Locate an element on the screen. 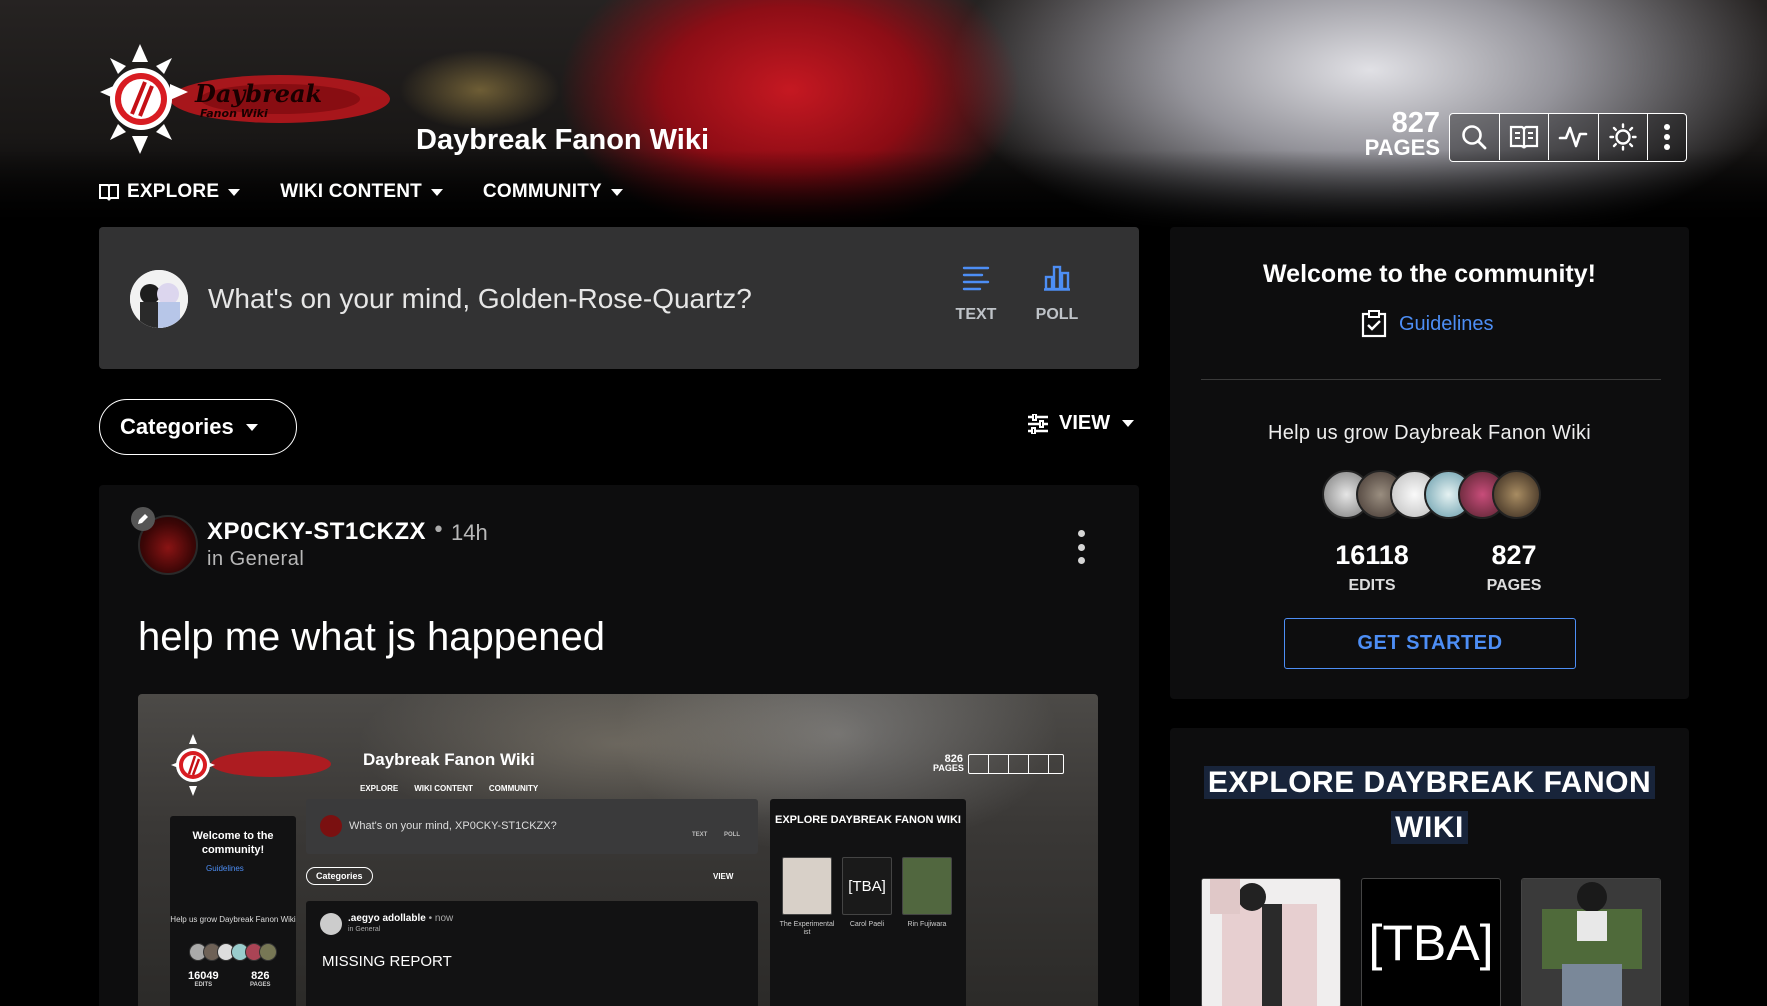 This screenshot has height=1006, width=1767. screenshot-explore-title: EXPLORE DAYBREAK FANON WIKI is located at coordinates (867, 820).